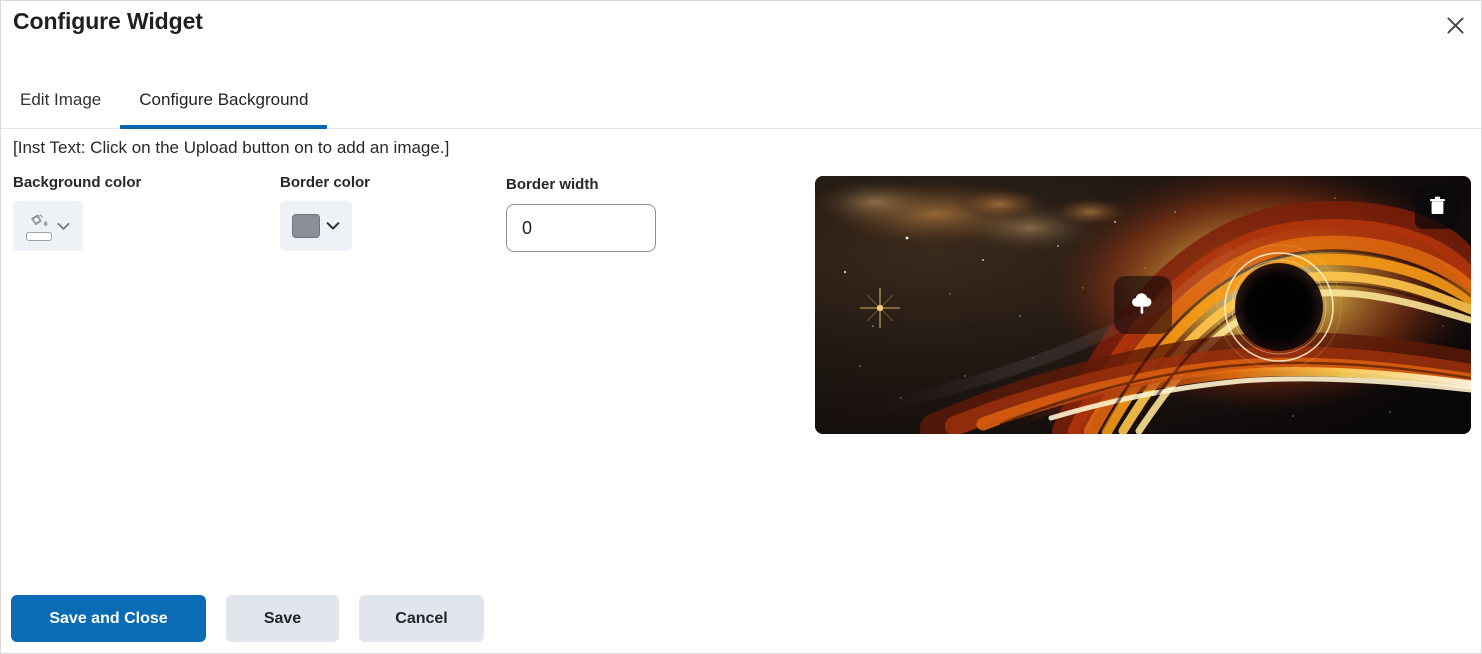 This screenshot has height=654, width=1482. What do you see at coordinates (224, 109) in the screenshot?
I see `tab-configure-background: Configure Background` at bounding box center [224, 109].